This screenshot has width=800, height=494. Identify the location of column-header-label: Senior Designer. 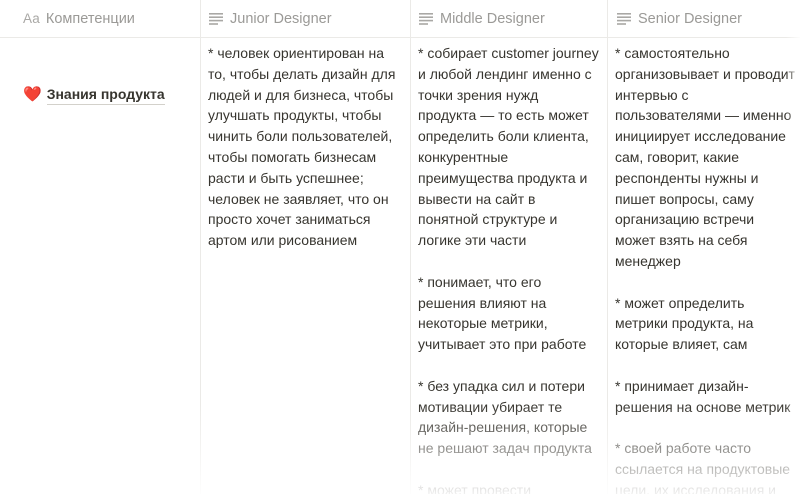
(690, 18).